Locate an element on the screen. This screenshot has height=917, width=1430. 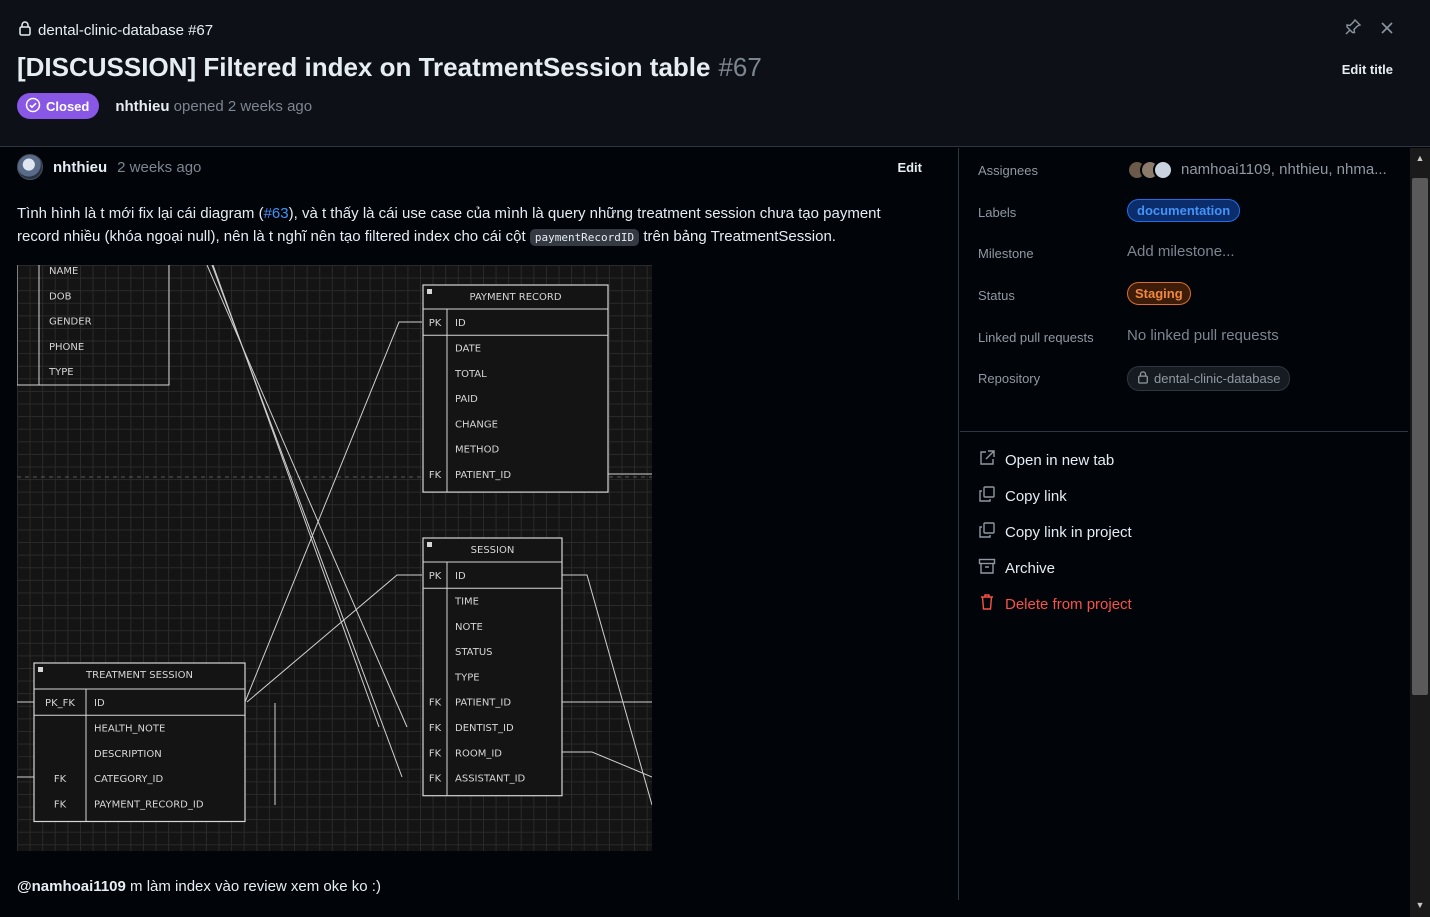
status-staging: Staging is located at coordinates (1159, 293).